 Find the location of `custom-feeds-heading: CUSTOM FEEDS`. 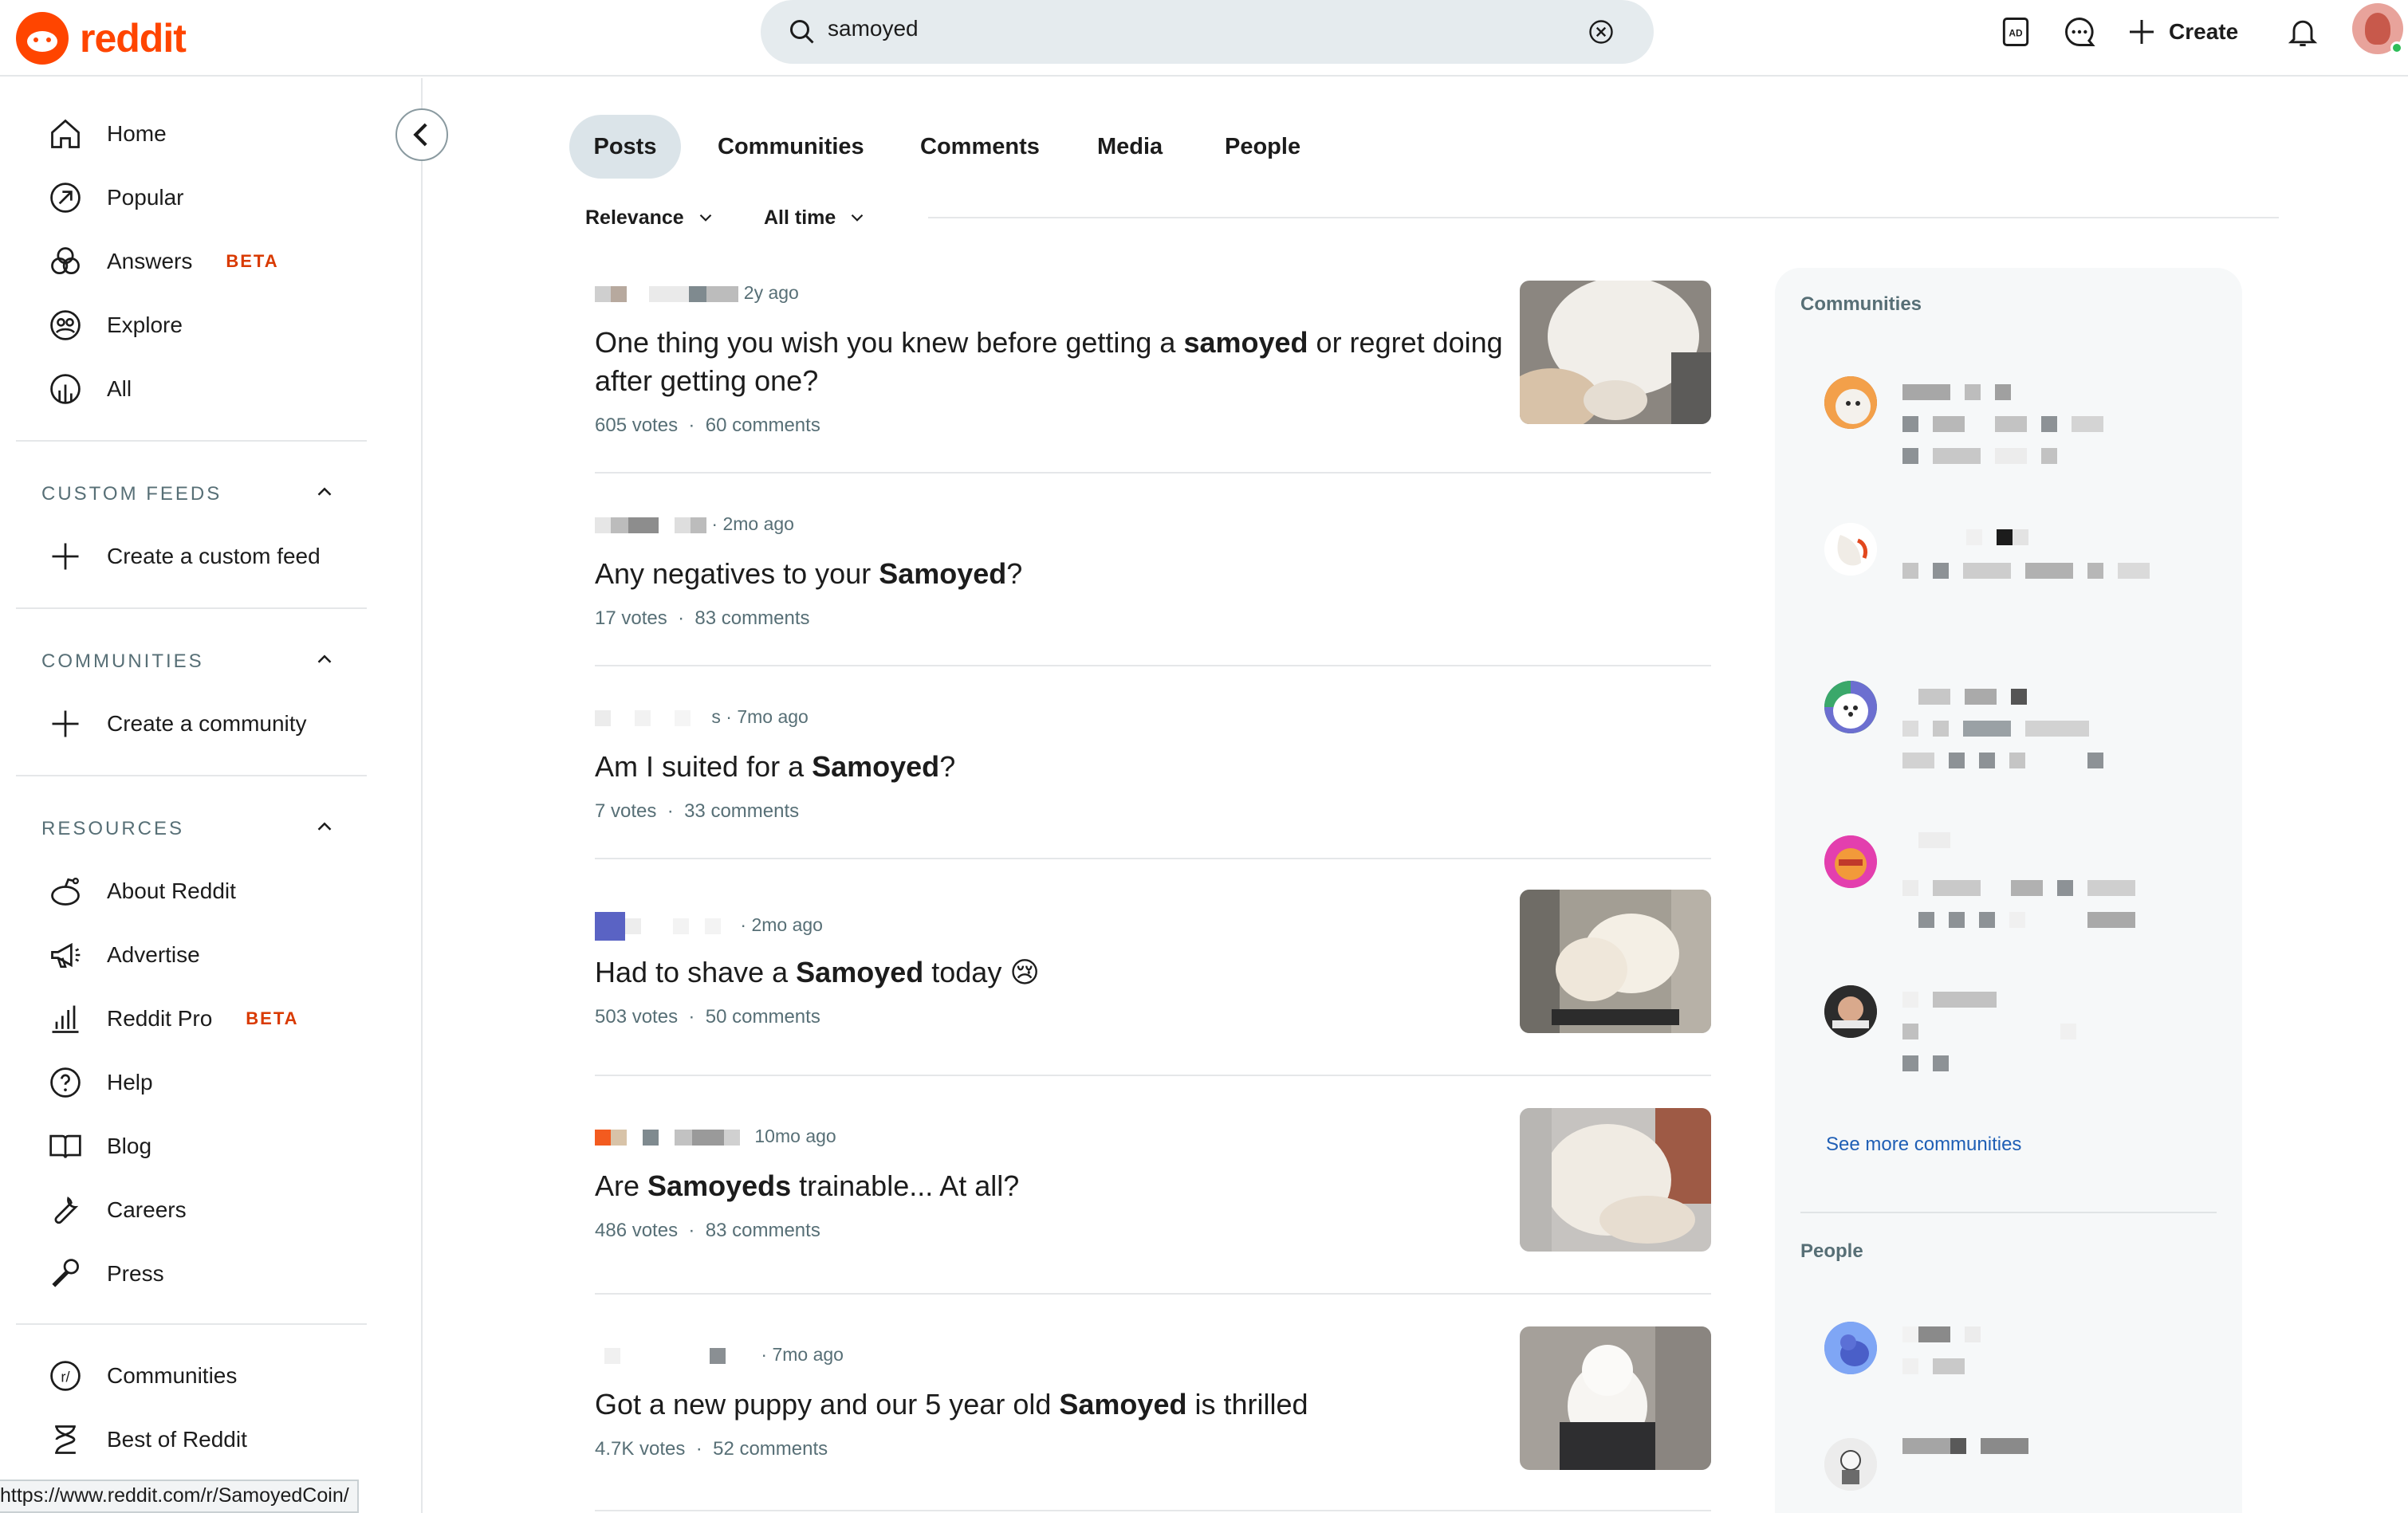

custom-feeds-heading: CUSTOM FEEDS is located at coordinates (131, 494).